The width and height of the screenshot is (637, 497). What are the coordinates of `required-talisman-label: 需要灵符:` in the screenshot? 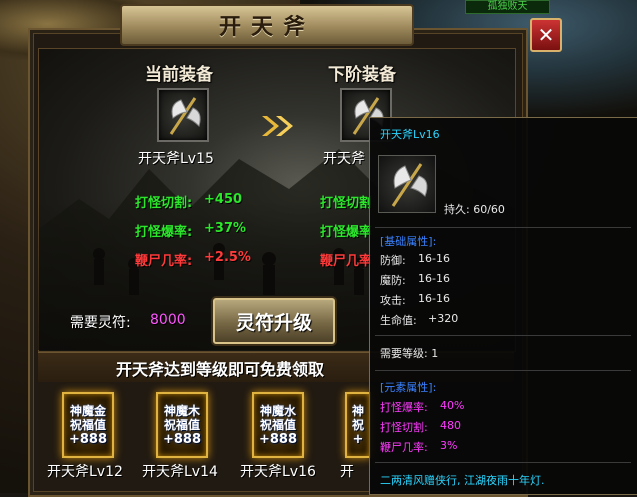 It's located at (100, 323).